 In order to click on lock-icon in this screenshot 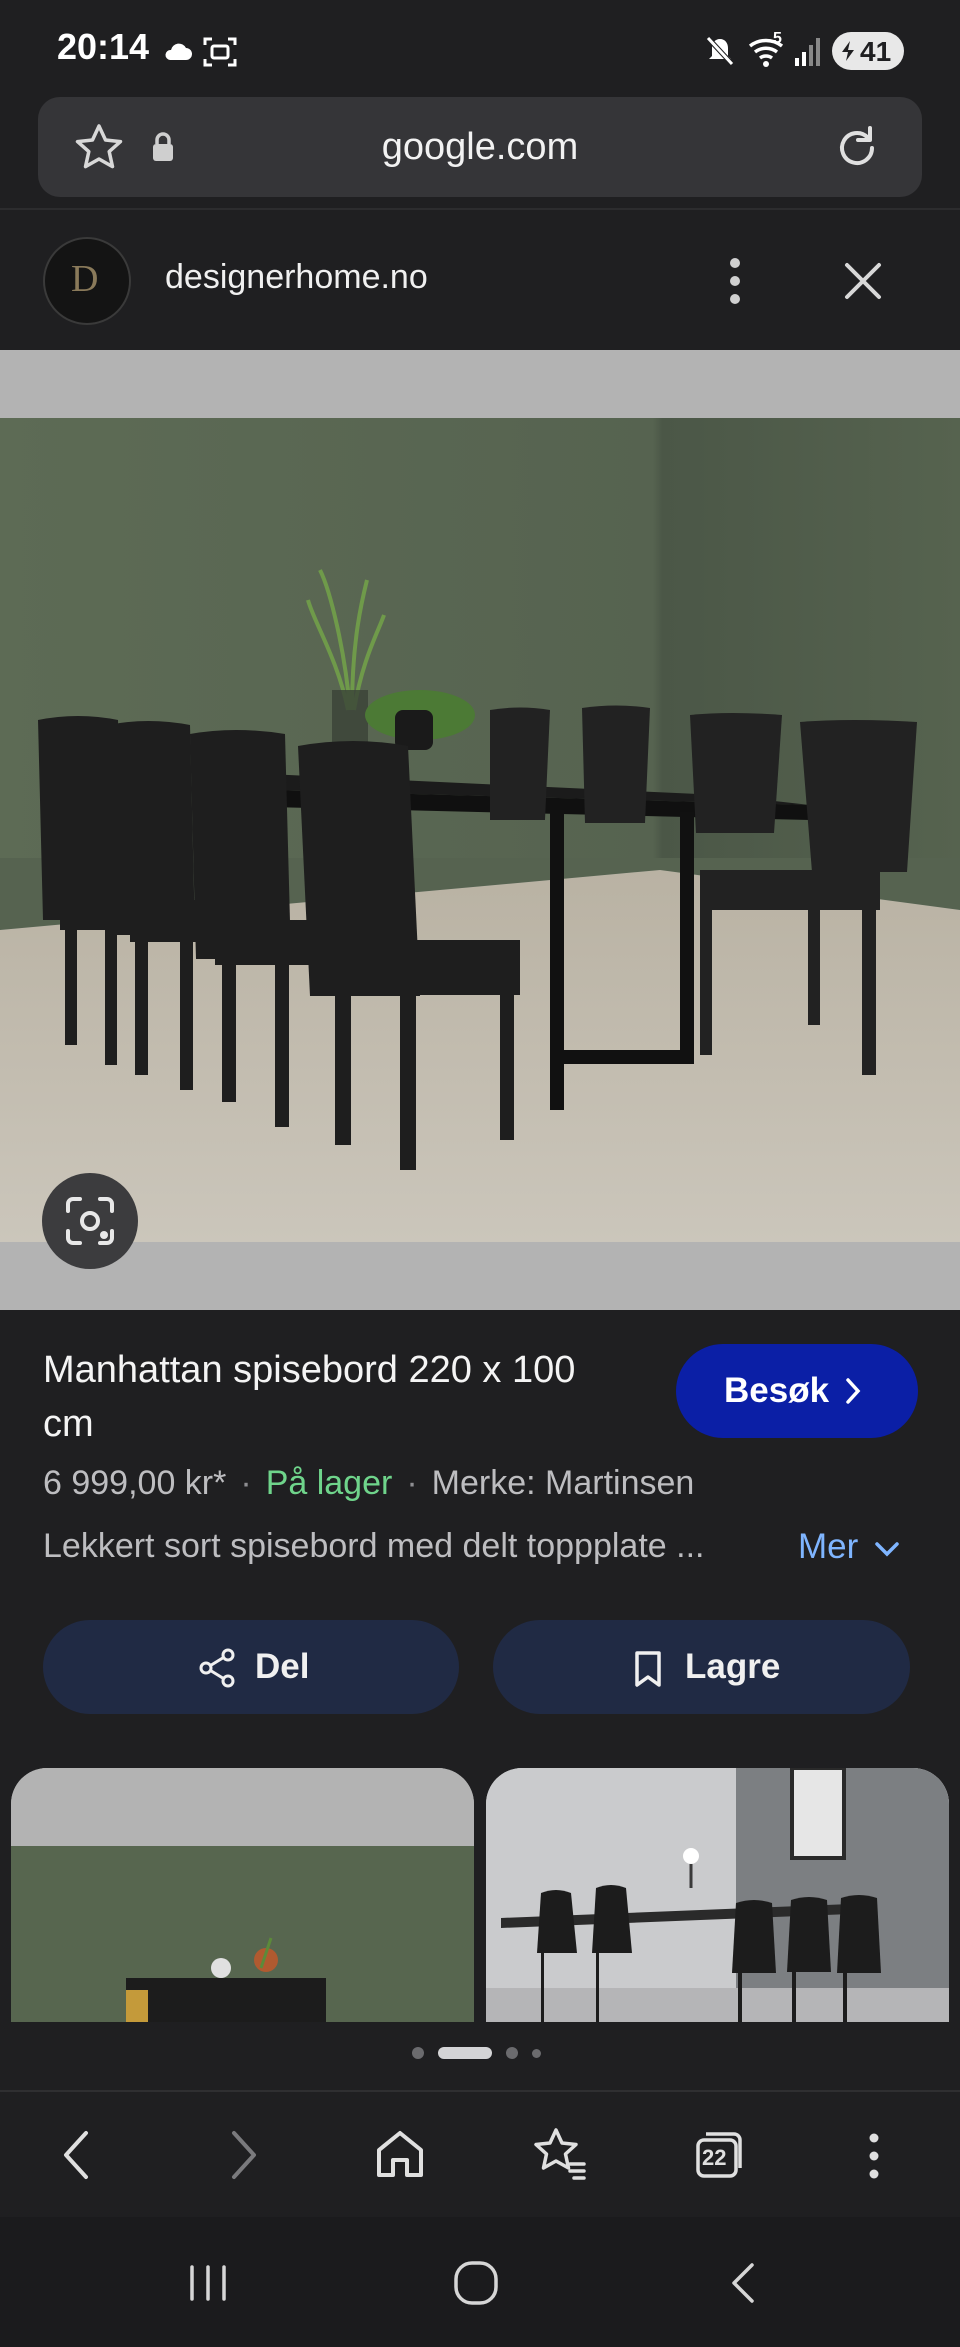, I will do `click(163, 146)`.